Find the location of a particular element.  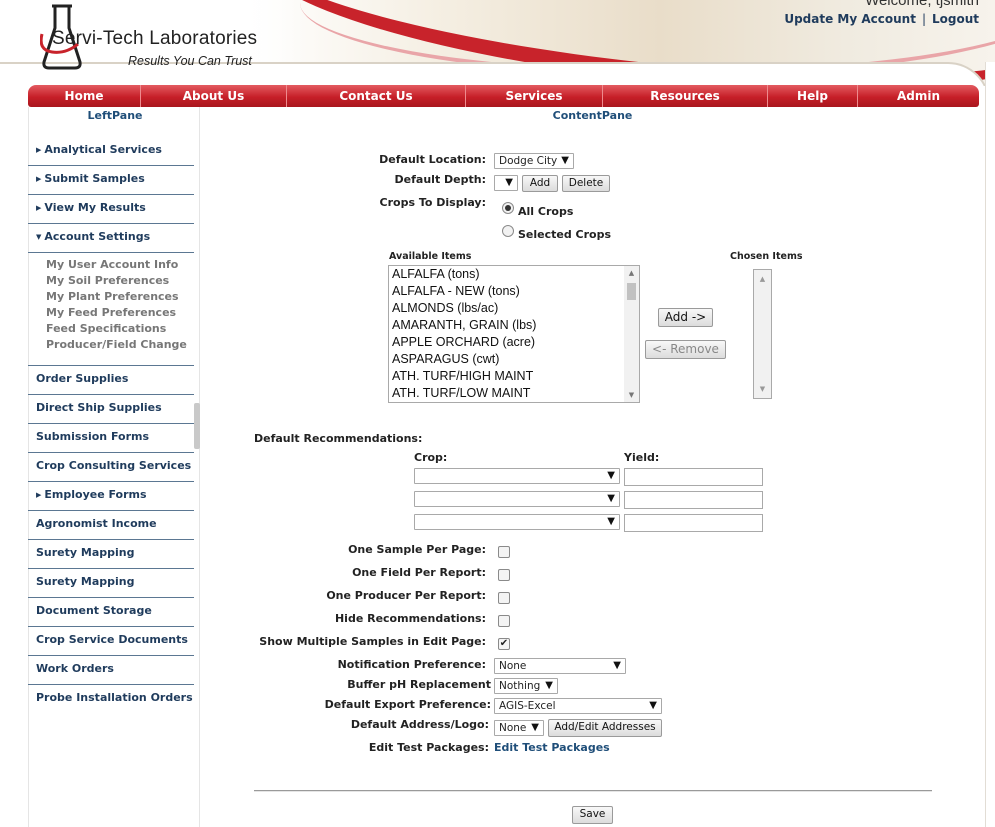

company-name: Servi-Tech Laboratories is located at coordinates (155, 38).